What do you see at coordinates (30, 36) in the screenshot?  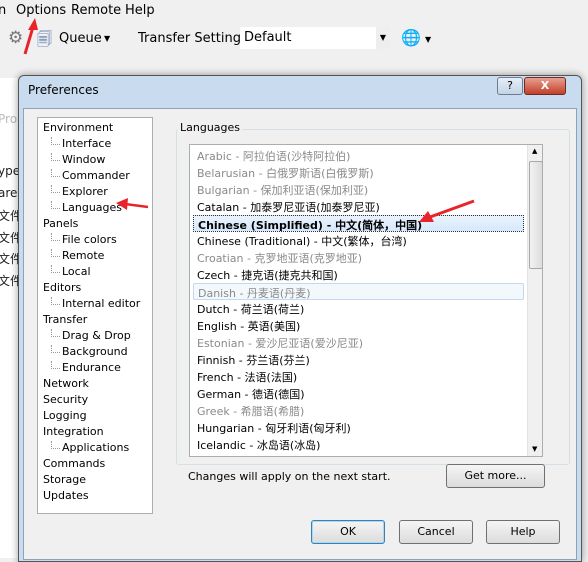 I see `arrow-to-options` at bounding box center [30, 36].